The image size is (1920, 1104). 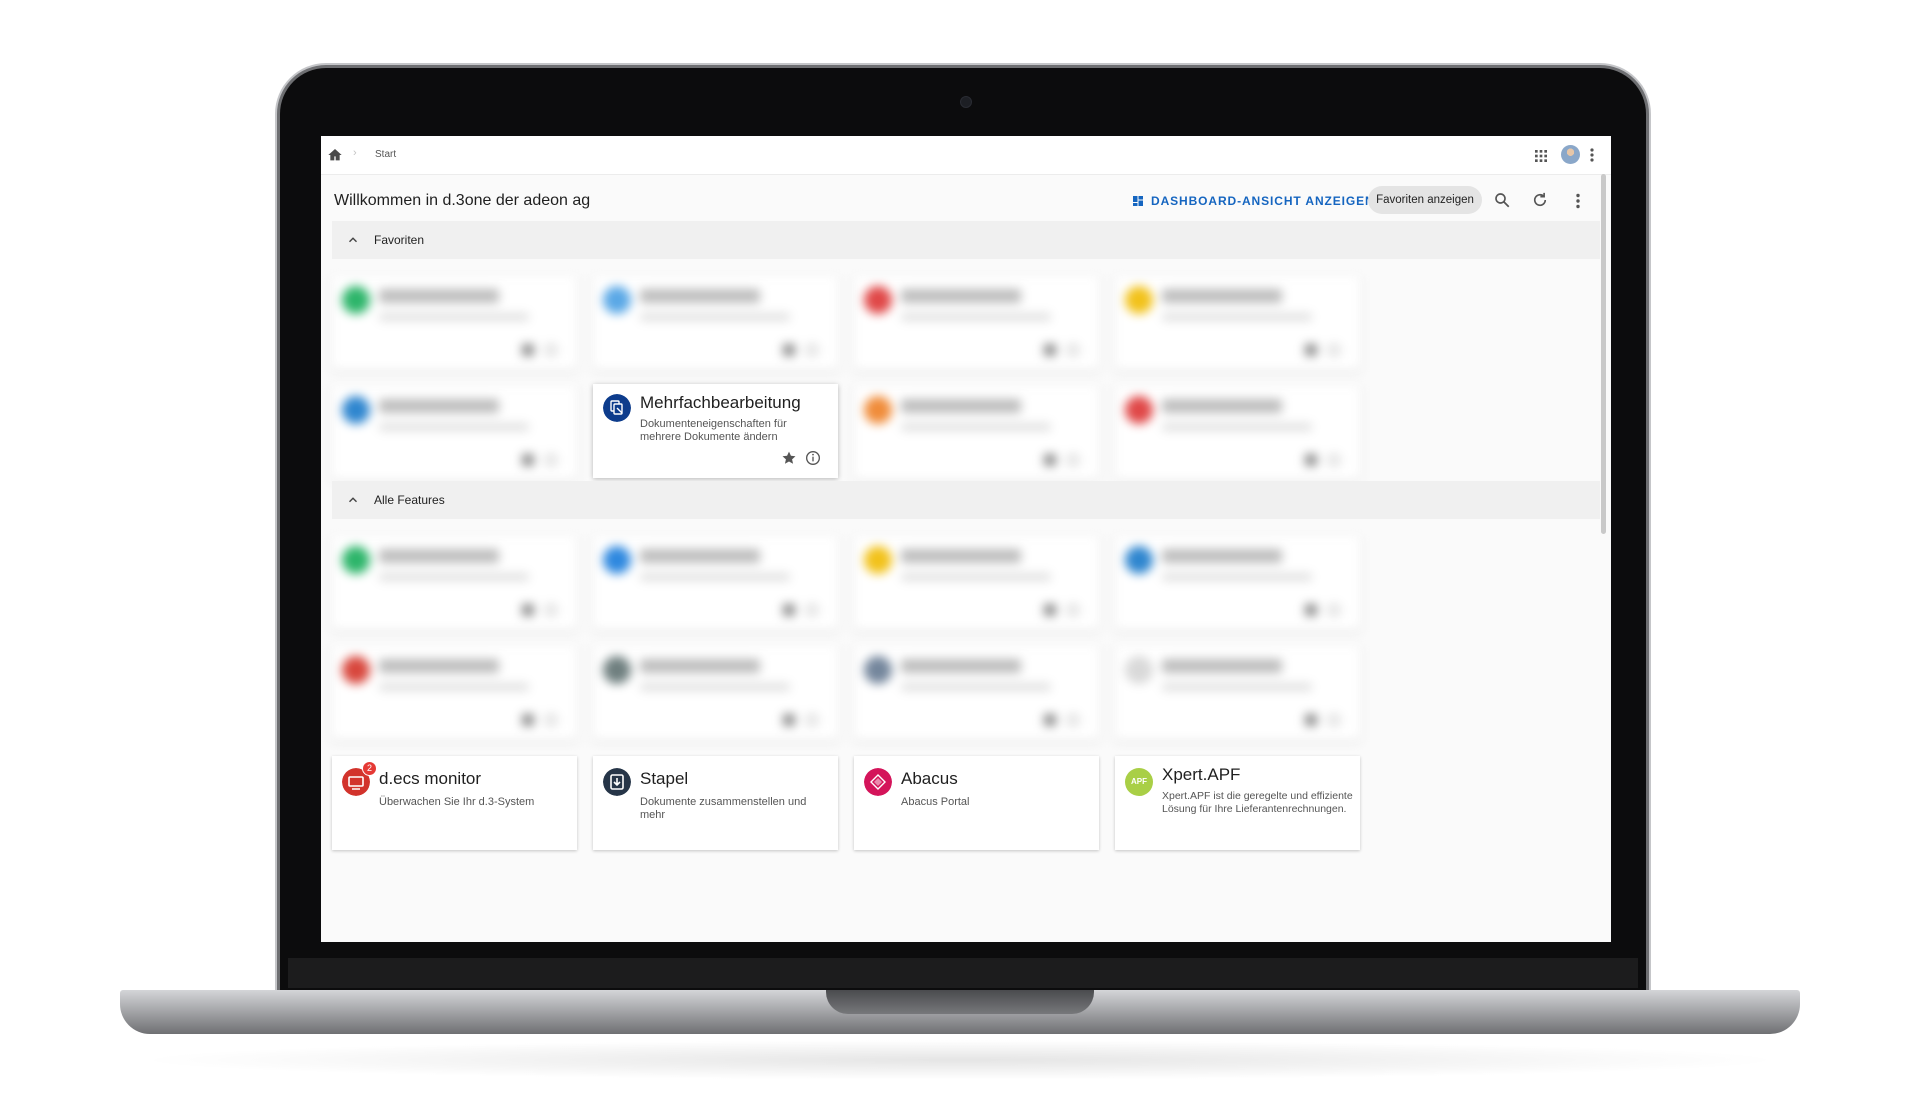 What do you see at coordinates (1502, 200) in the screenshot?
I see `search-icon` at bounding box center [1502, 200].